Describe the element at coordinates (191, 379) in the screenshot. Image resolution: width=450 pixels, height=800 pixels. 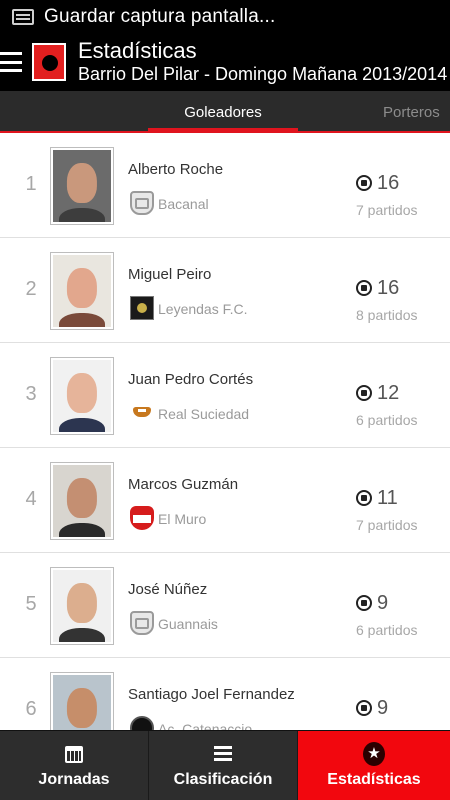
I see `player-name: Juan Pedro Cortés` at that location.